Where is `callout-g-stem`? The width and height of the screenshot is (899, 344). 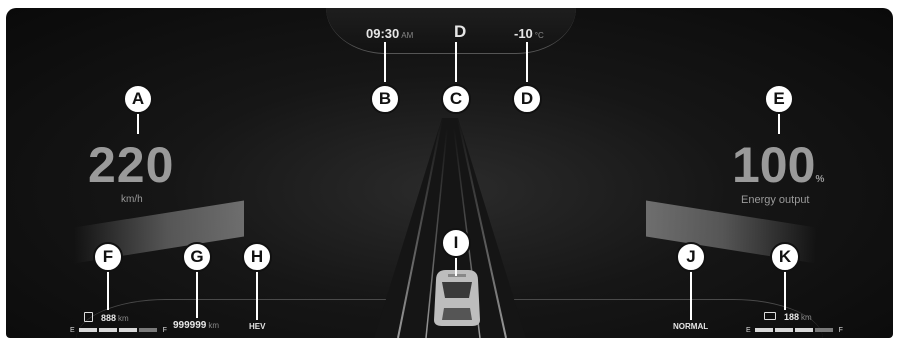
callout-g-stem is located at coordinates (197, 294).